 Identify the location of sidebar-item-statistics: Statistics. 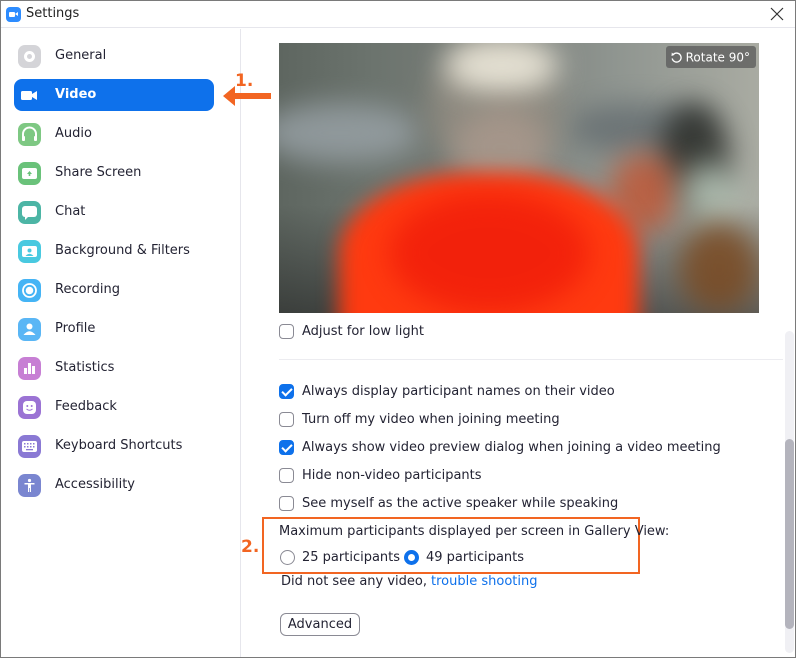
(114, 368).